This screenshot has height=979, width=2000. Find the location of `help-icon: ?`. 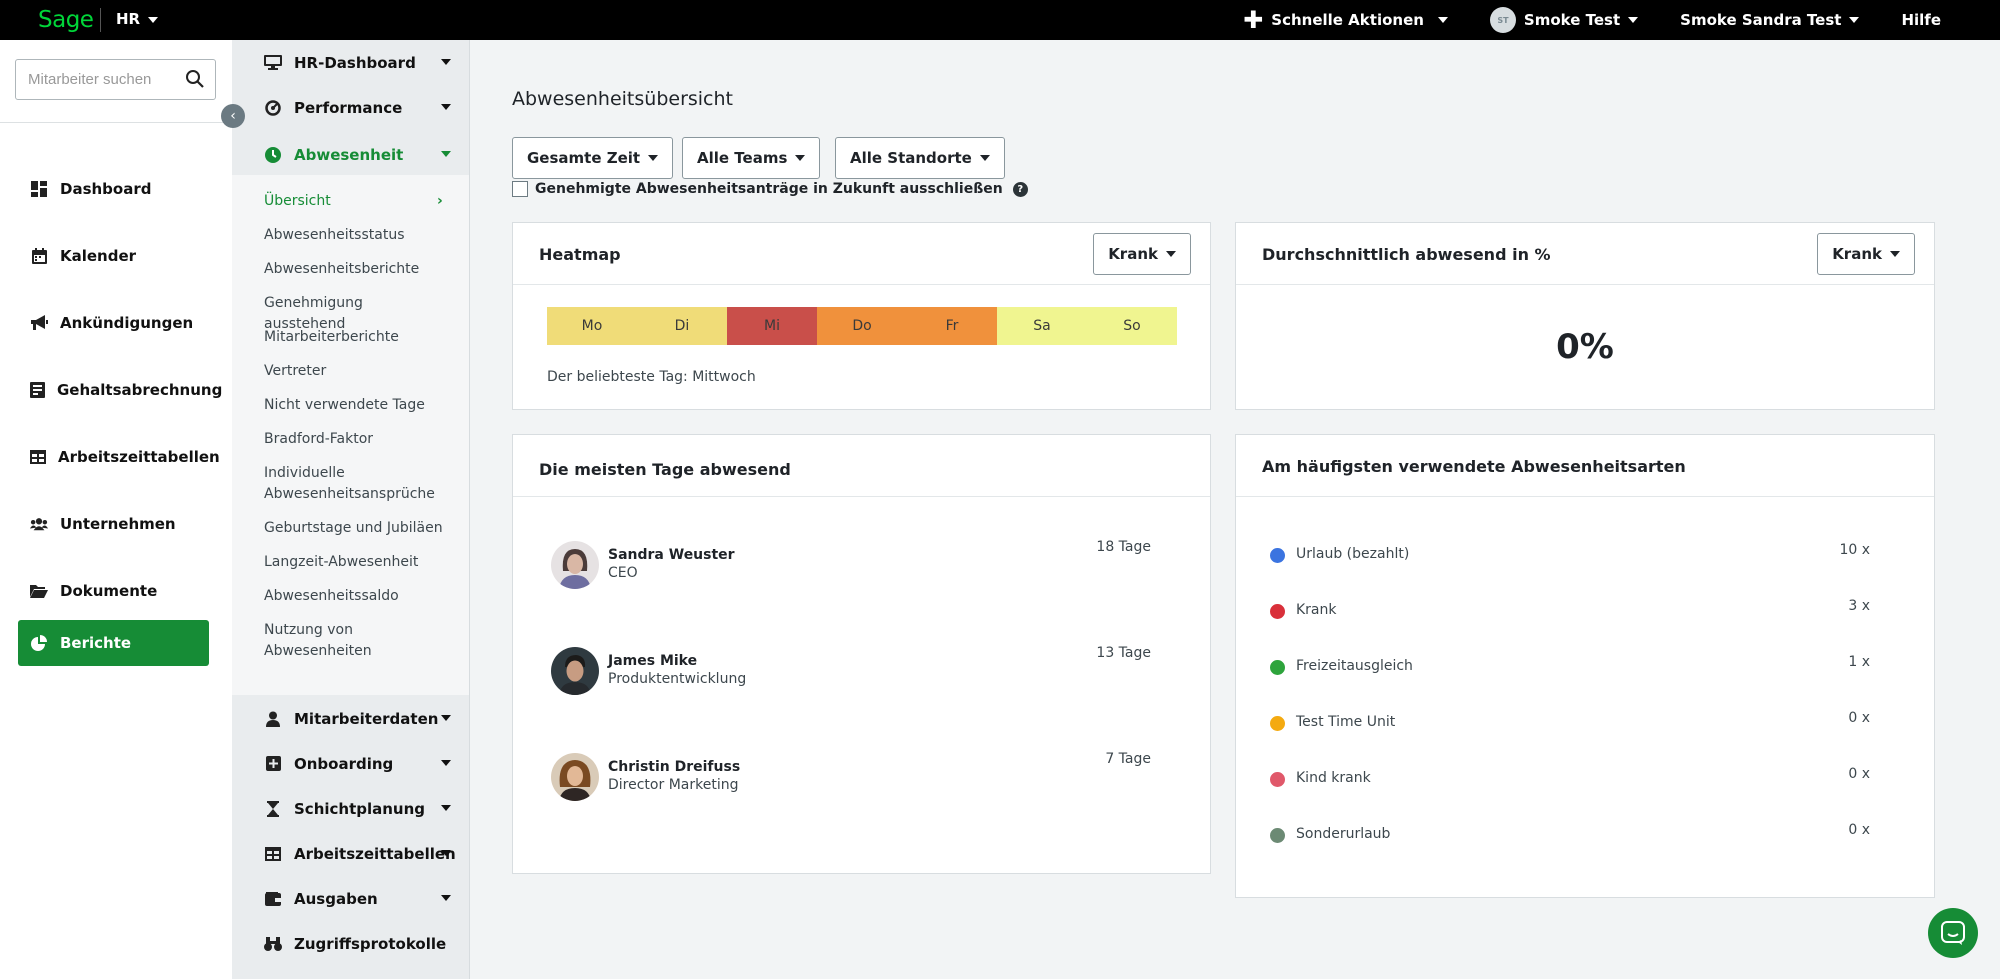

help-icon: ? is located at coordinates (1020, 189).